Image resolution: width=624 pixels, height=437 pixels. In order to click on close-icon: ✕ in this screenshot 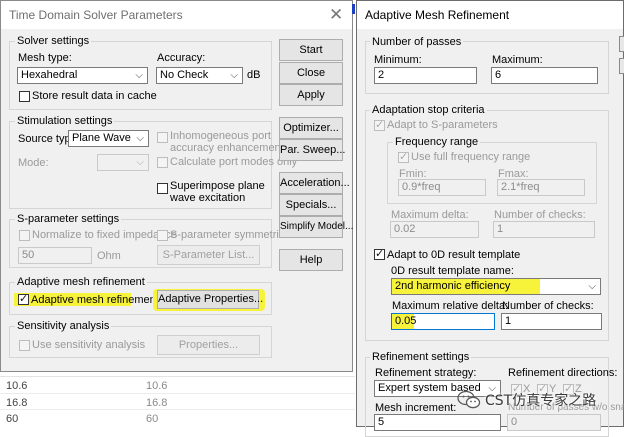, I will do `click(336, 15)`.